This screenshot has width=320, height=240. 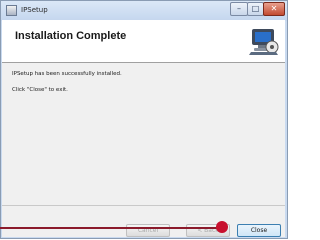 I want to click on minimize-icon: –, so click(x=239, y=8).